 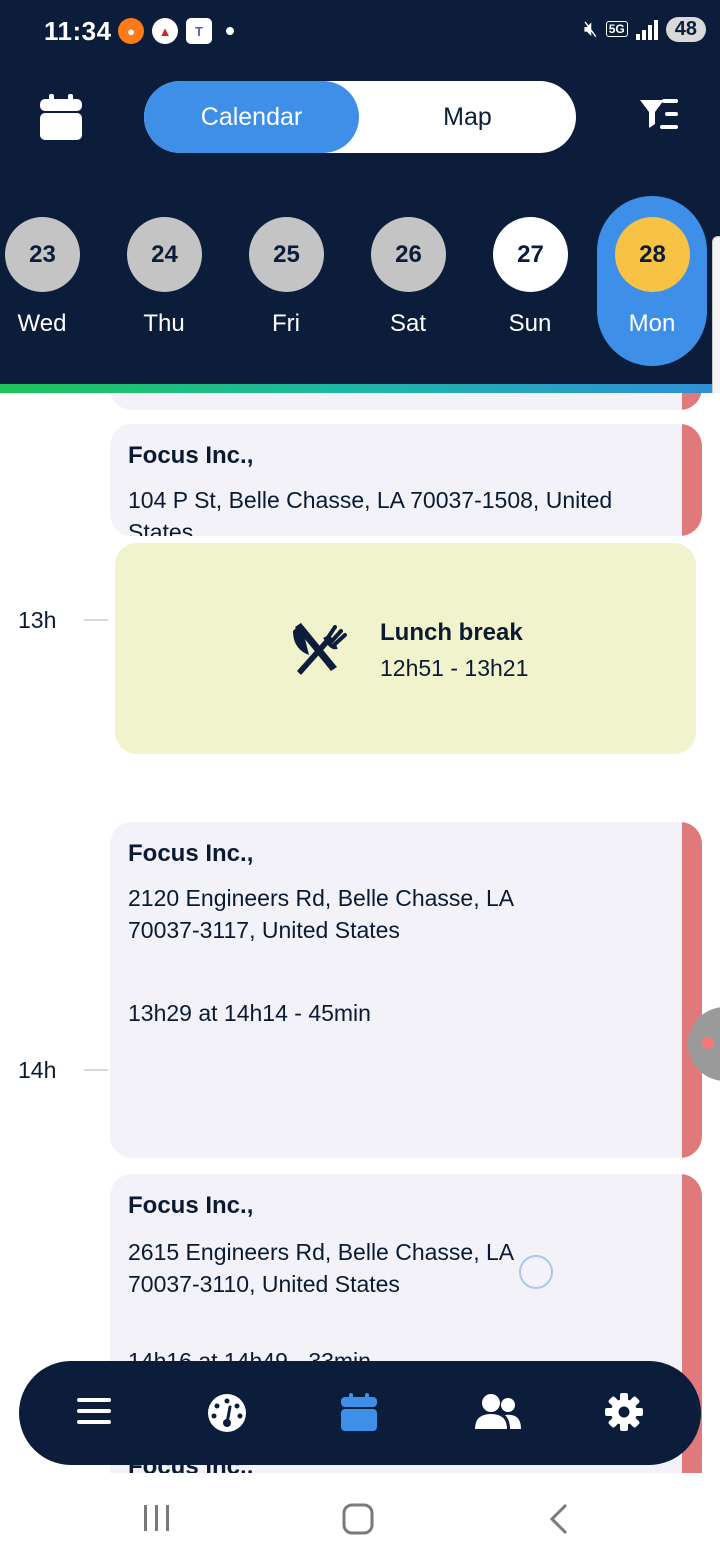 What do you see at coordinates (42, 323) in the screenshot?
I see `day-label: Wed` at bounding box center [42, 323].